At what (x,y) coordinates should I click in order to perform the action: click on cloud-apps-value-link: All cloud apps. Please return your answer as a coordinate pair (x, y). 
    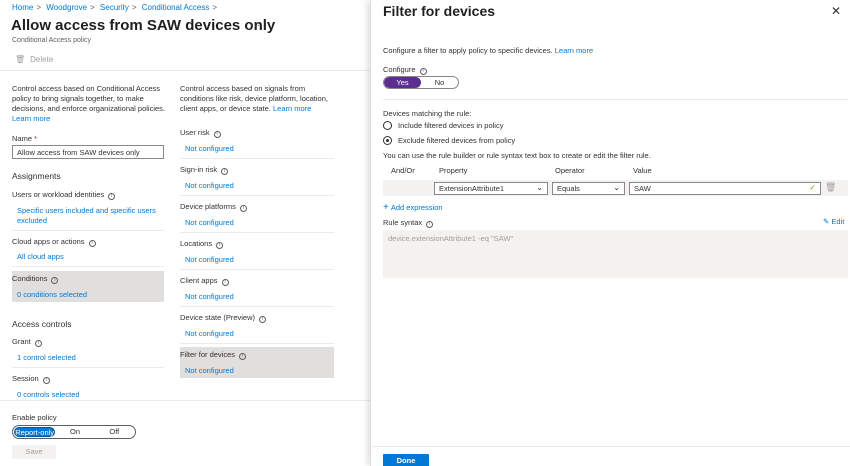
    Looking at the image, I should click on (40, 256).